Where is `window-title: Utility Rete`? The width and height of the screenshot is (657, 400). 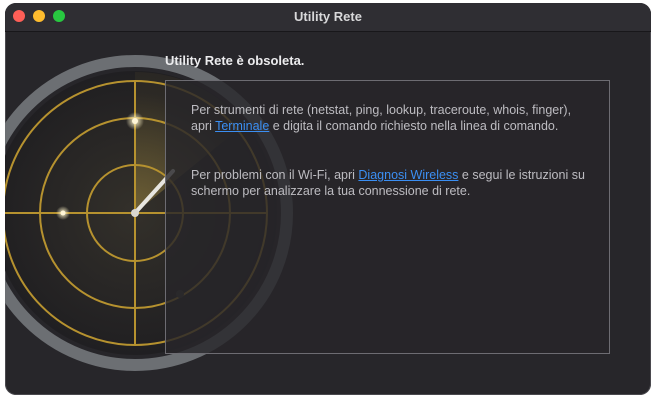
window-title: Utility Rete is located at coordinates (328, 16).